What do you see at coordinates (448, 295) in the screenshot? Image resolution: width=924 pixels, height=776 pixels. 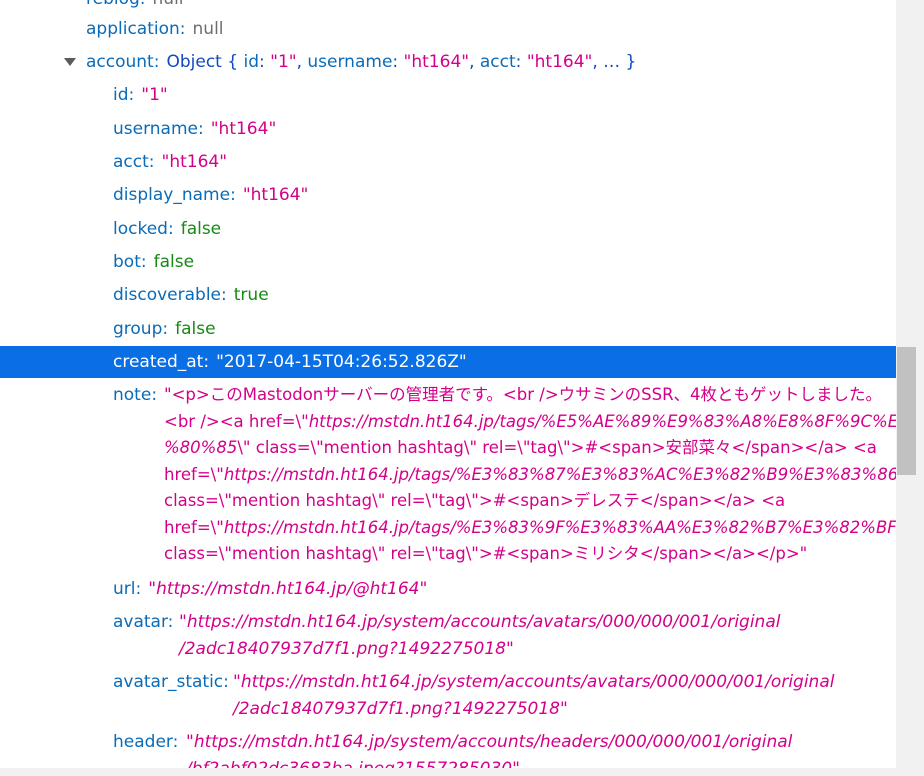 I see `tree-row-discoverable: discoverable: true` at bounding box center [448, 295].